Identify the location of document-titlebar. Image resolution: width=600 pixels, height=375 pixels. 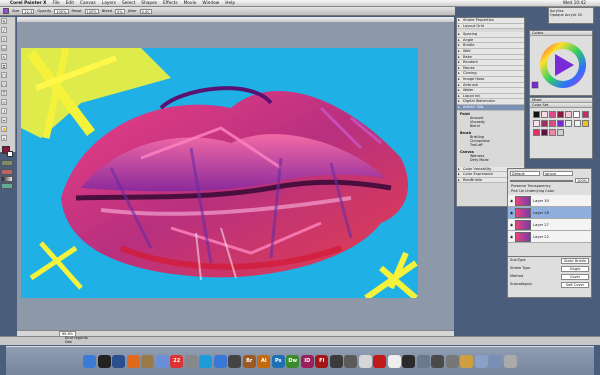
(235, 19).